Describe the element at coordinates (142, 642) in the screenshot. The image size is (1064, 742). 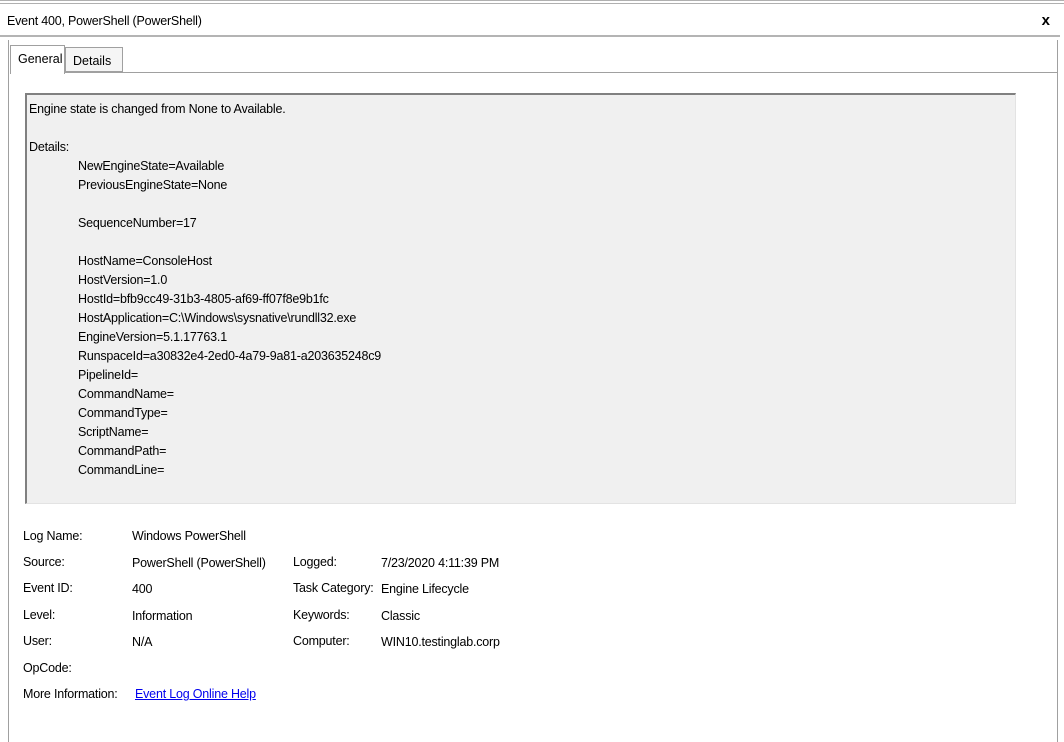
I see `user-value: N/A` at that location.